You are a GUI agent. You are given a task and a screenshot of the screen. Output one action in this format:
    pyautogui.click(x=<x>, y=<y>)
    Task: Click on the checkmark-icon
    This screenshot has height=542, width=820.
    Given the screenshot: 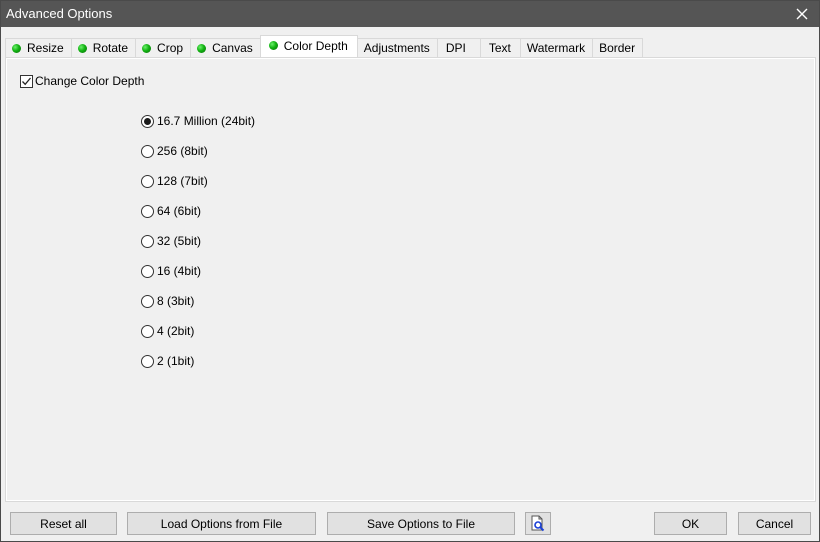 What is the action you would take?
    pyautogui.click(x=26, y=81)
    